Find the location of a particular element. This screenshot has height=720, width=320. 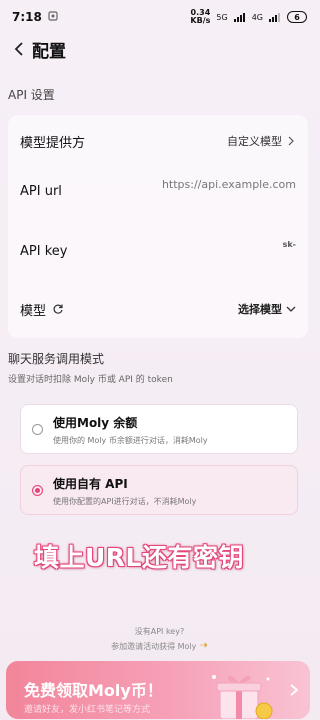

option-moly-desc: 使用你的 Moly 币余额进行对话，消耗Moly is located at coordinates (130, 440).